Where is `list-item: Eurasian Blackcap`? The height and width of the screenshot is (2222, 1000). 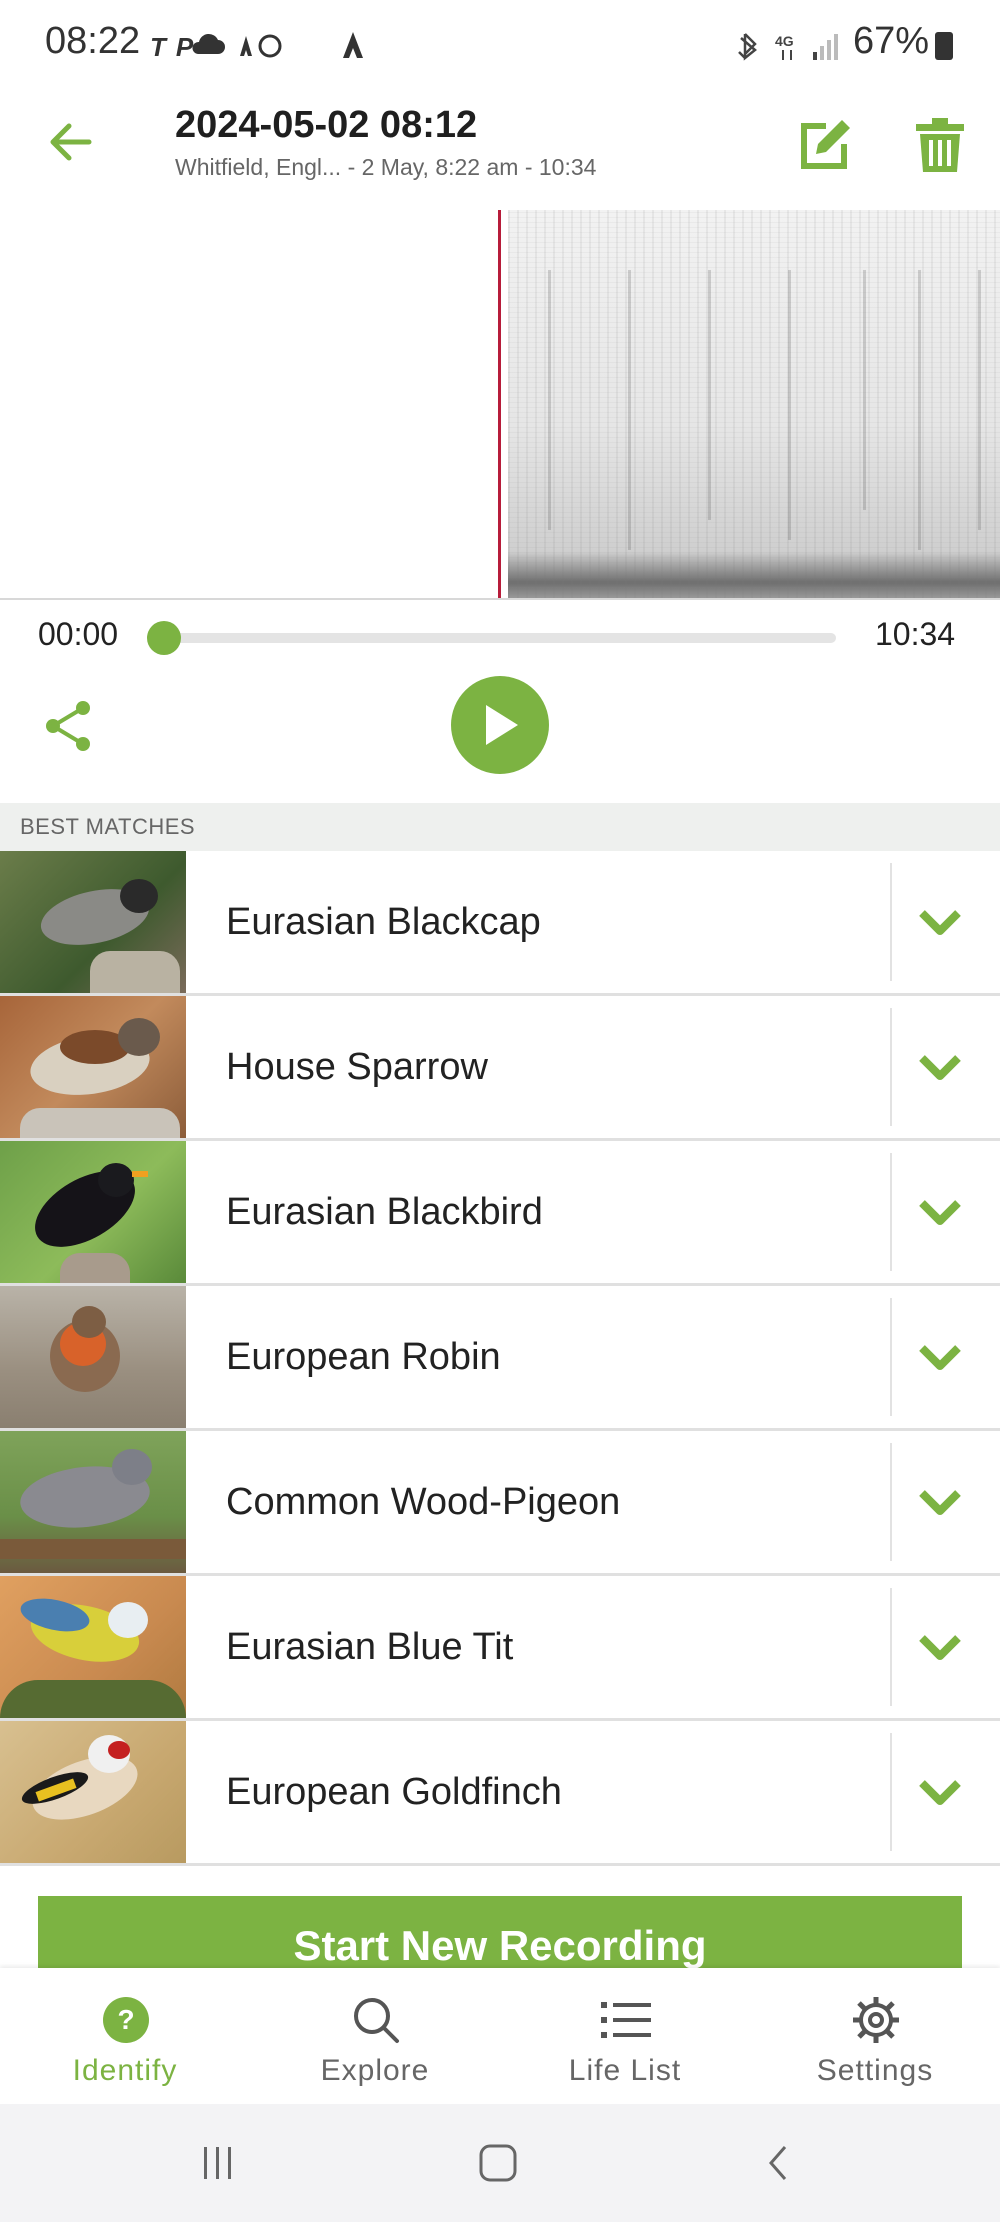
list-item: Eurasian Blackcap is located at coordinates (500, 923).